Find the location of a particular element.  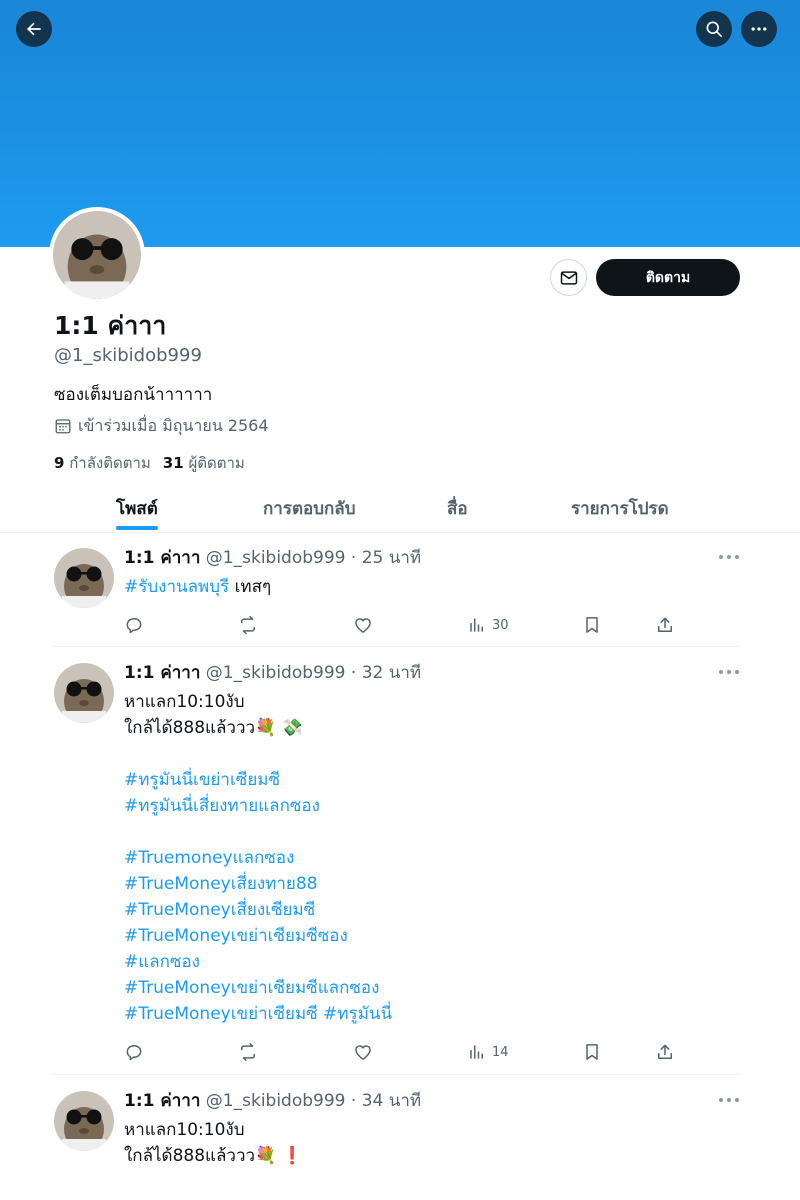

hashtag-link: #TrueMoneyเขย่าเซียมซี #ทรูมันนี่ is located at coordinates (258, 1014).